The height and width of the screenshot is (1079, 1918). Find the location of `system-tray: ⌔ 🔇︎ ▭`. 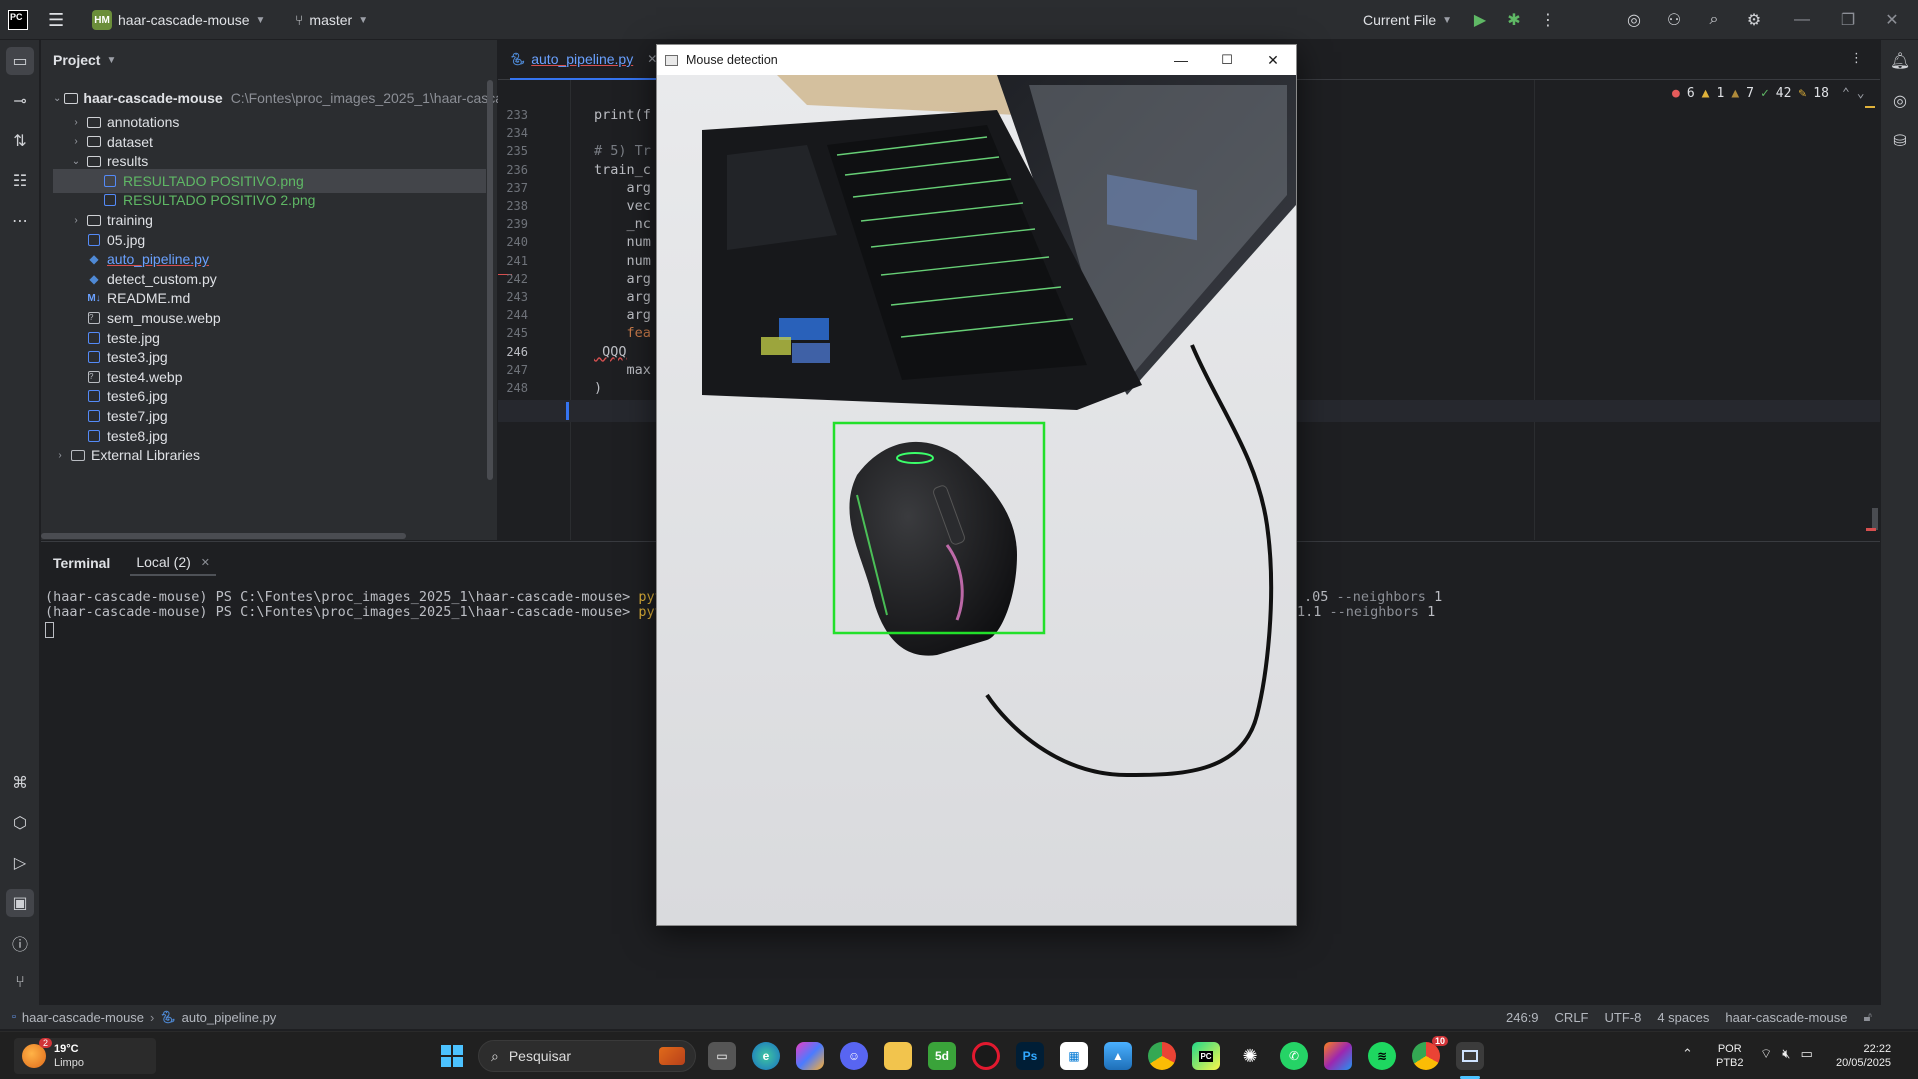

system-tray: ⌔ 🔇︎ ▭ is located at coordinates (1786, 1054).